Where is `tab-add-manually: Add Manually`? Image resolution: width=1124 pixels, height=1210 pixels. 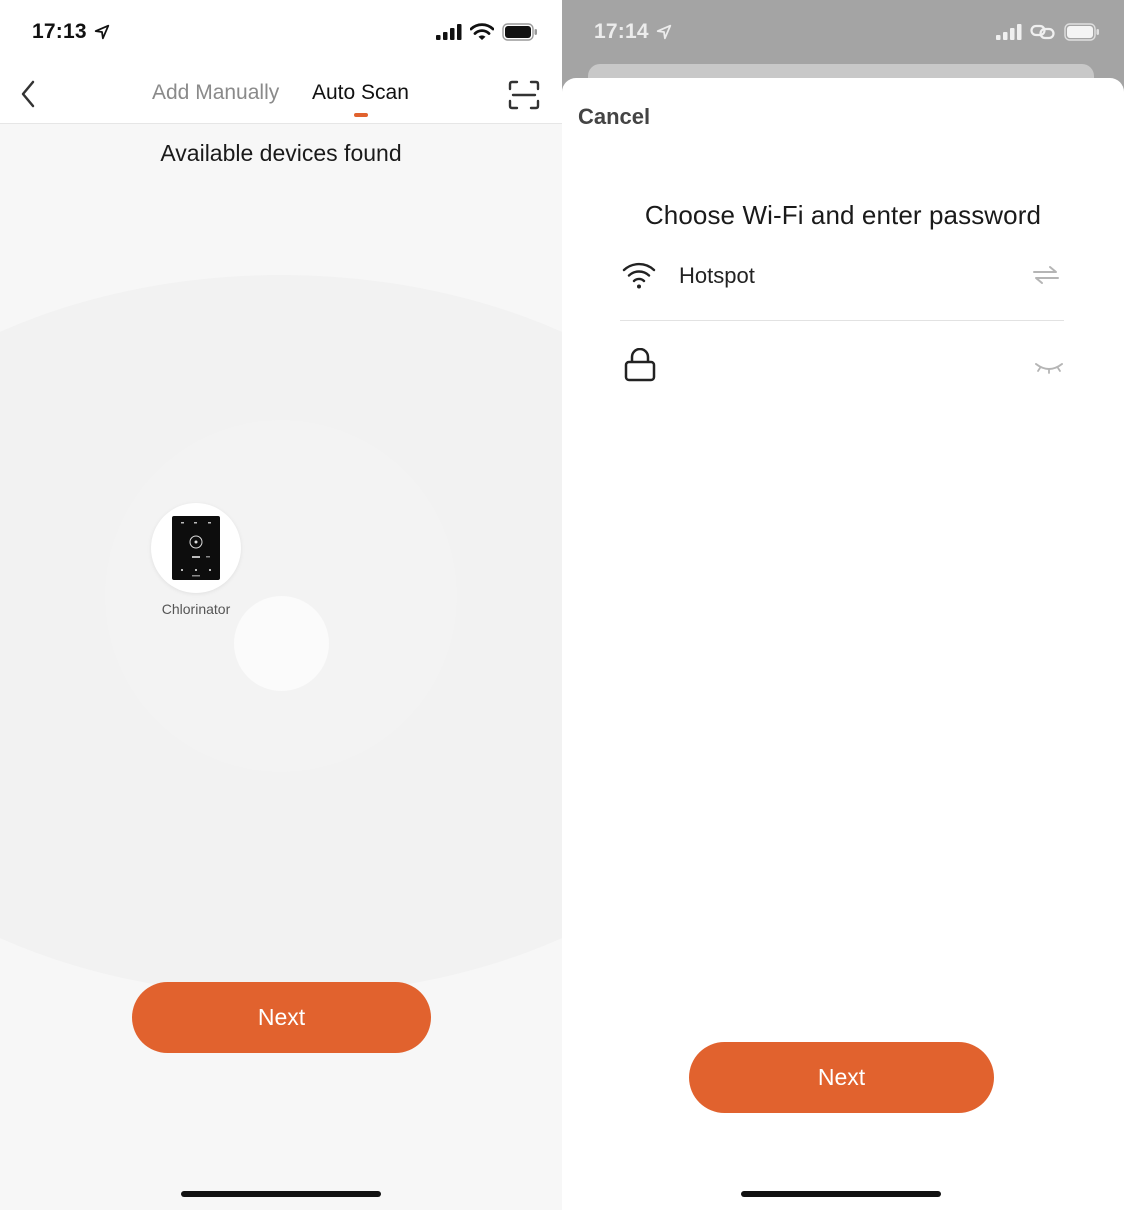 tab-add-manually: Add Manually is located at coordinates (215, 93).